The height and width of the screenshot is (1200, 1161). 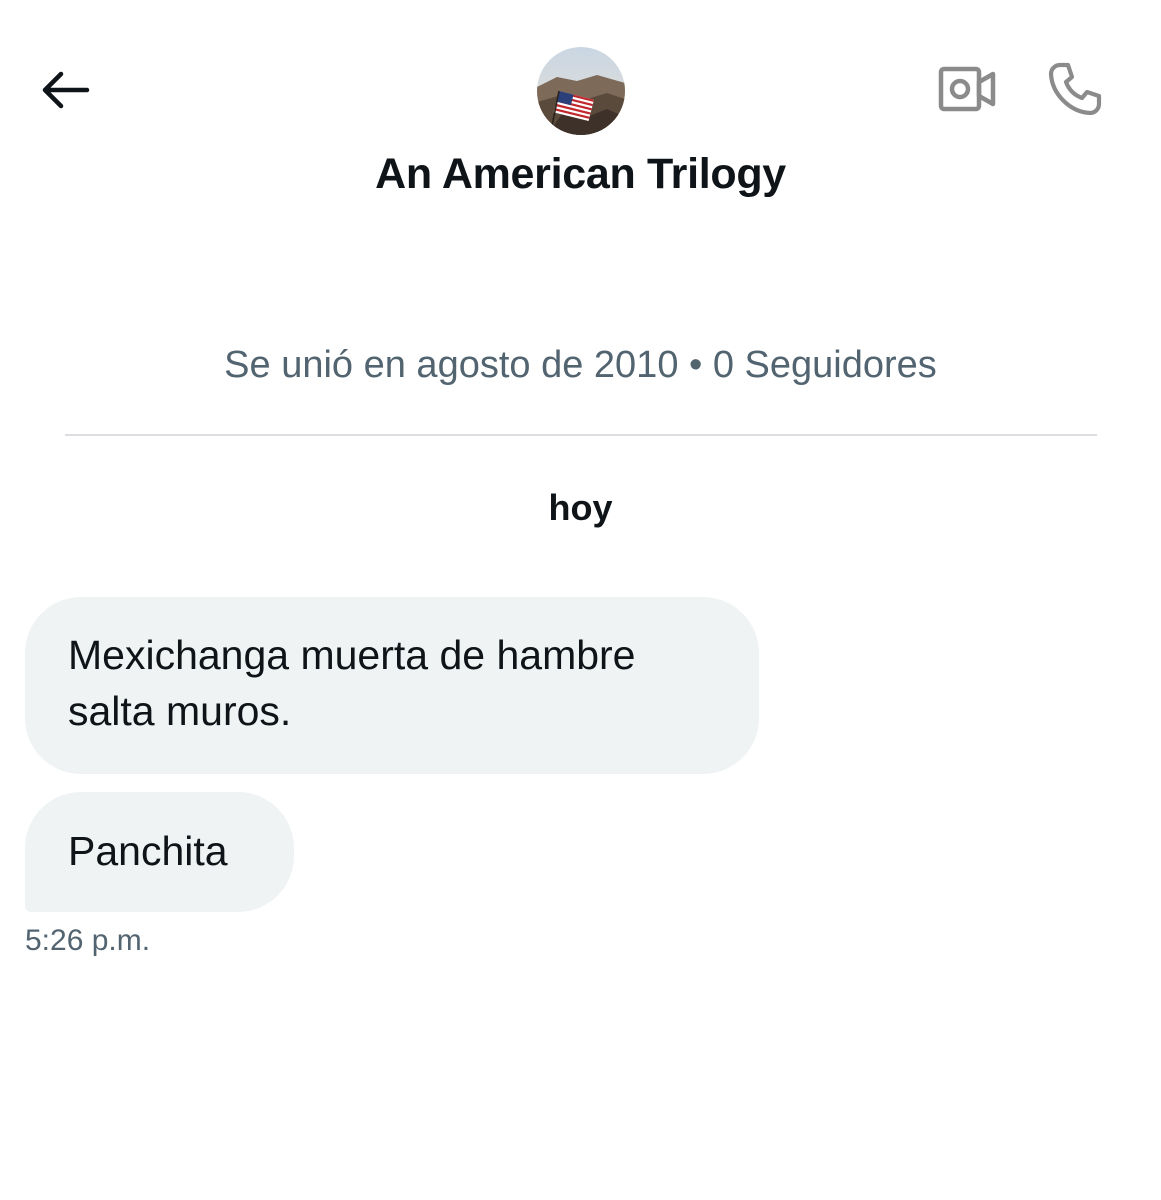 What do you see at coordinates (352, 655) in the screenshot?
I see `message-text-line: Mexichanga muerta de hambre` at bounding box center [352, 655].